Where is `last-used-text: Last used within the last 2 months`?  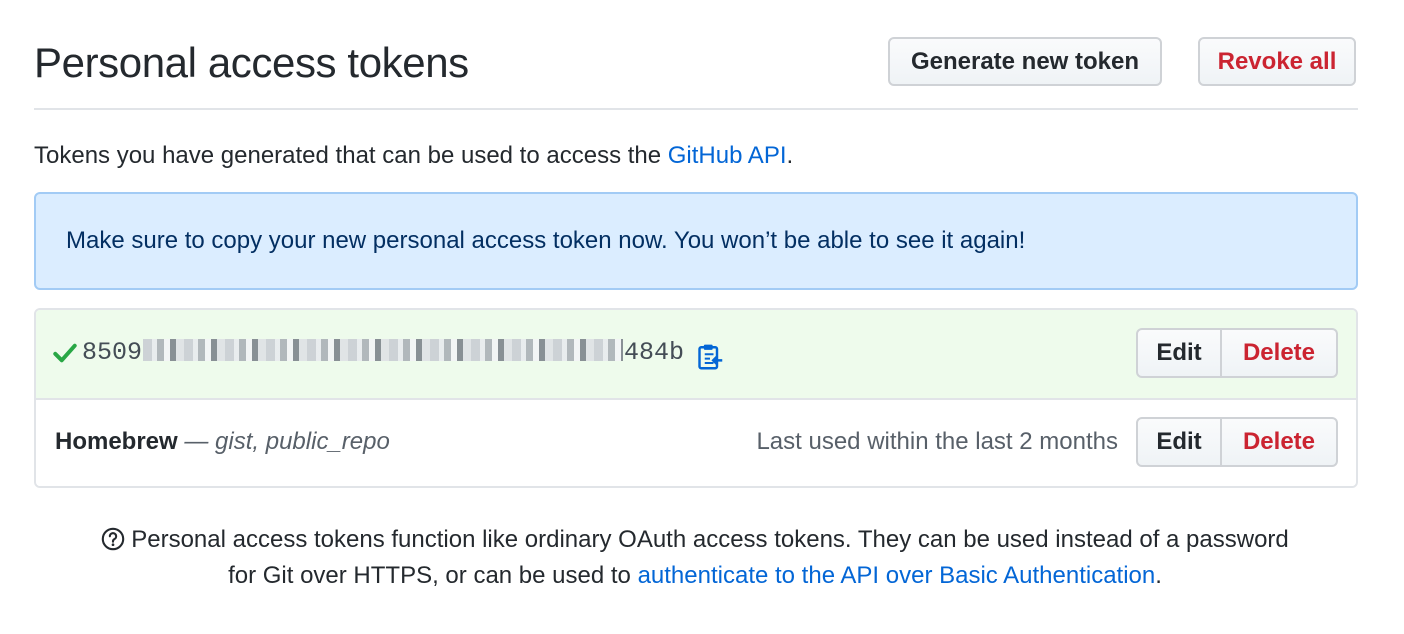 last-used-text: Last used within the last 2 months is located at coordinates (937, 441).